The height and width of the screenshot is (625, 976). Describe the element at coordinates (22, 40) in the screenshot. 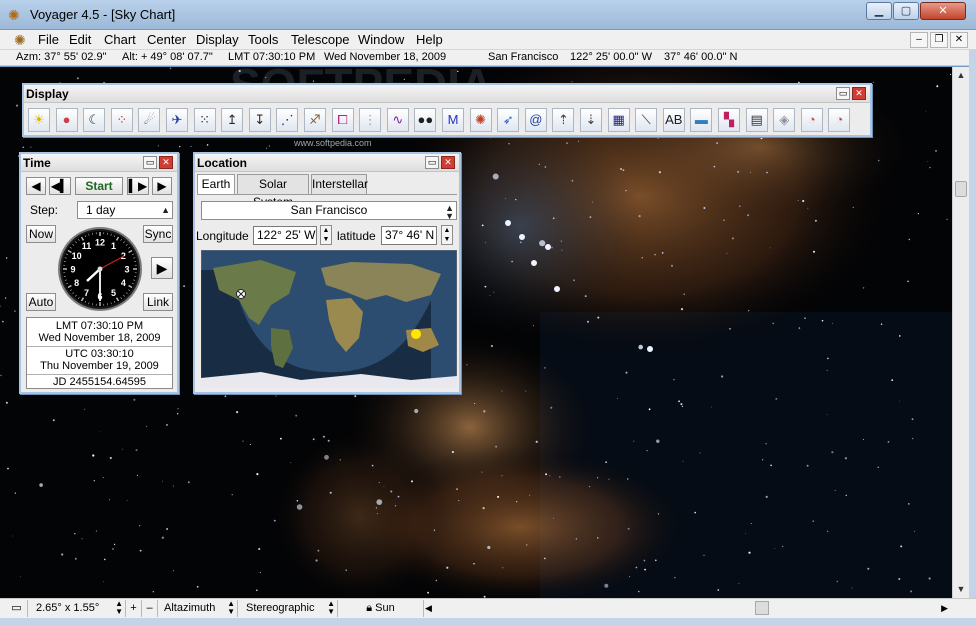

I see `document-icon: ✺` at that location.